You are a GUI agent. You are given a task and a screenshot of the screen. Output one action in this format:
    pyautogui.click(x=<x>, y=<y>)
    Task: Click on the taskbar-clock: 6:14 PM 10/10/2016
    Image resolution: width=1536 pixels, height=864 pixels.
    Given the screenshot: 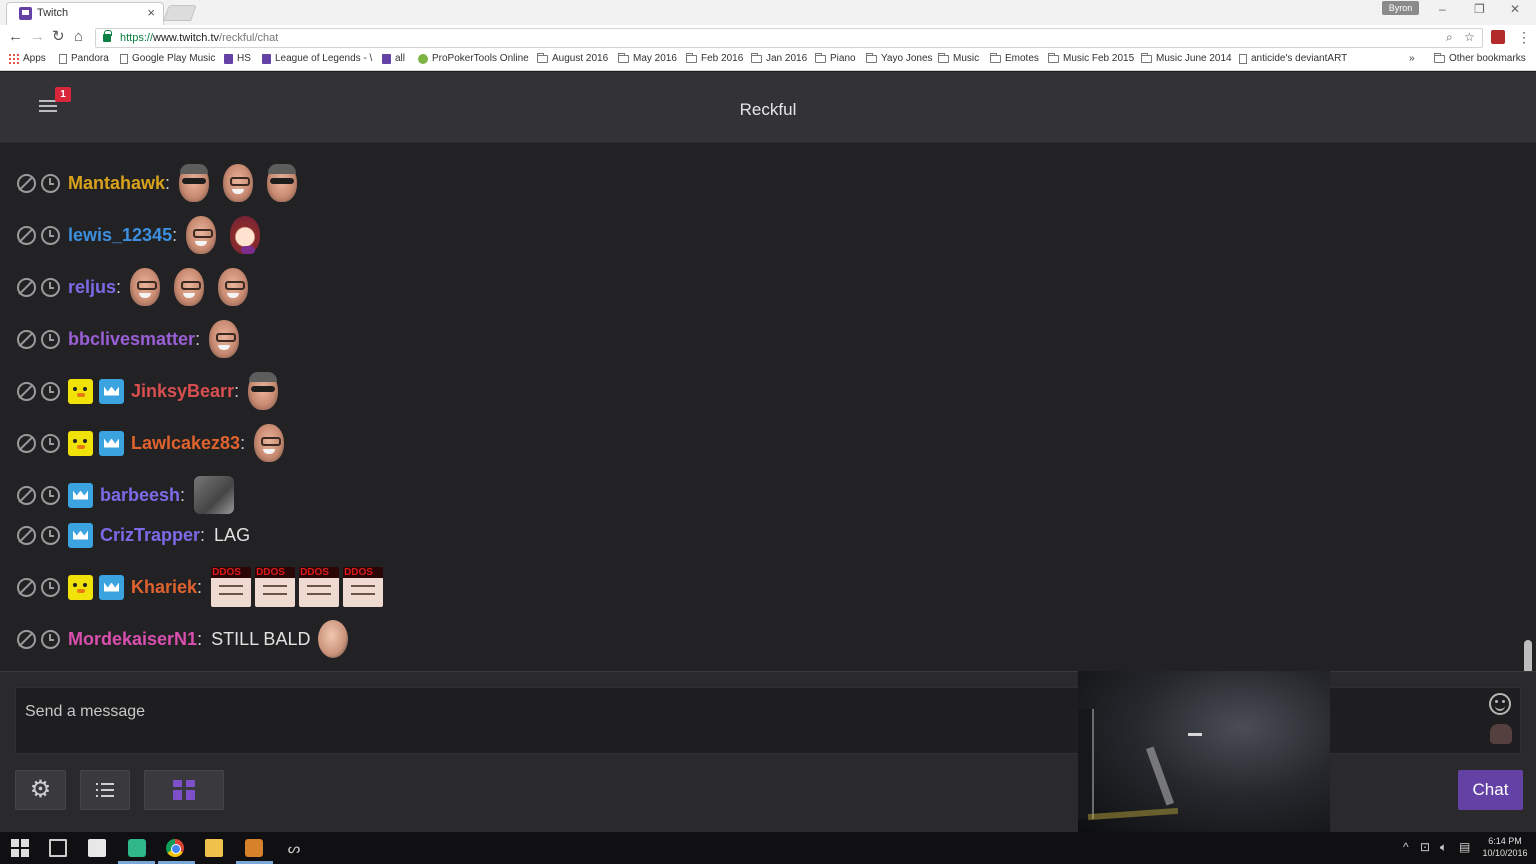 What is the action you would take?
    pyautogui.click(x=1505, y=847)
    